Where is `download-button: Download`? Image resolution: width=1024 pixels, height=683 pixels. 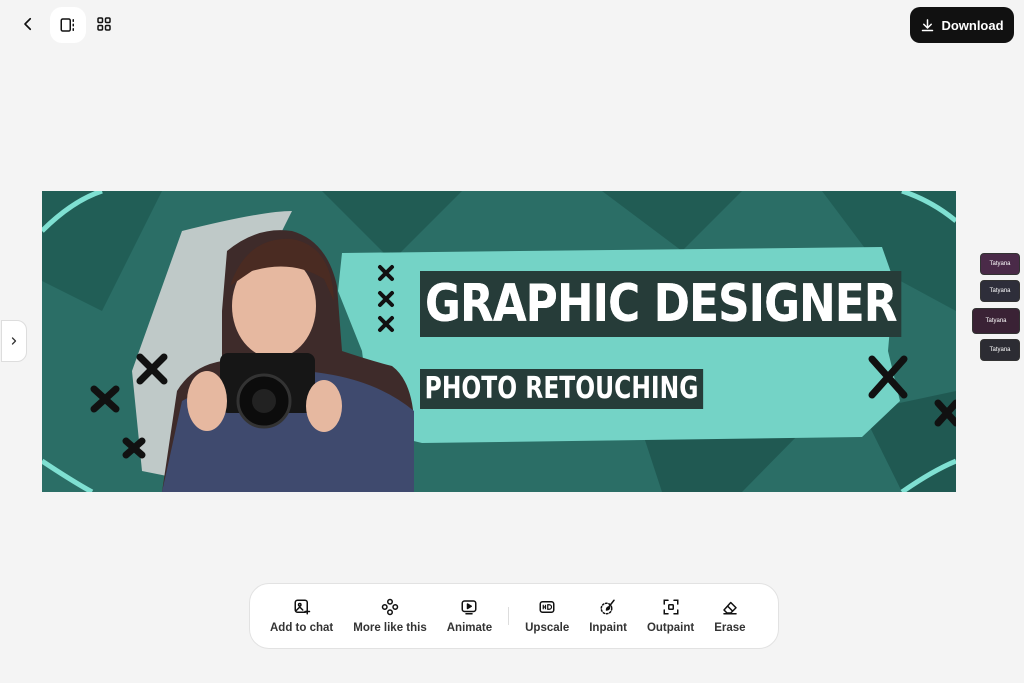
download-button: Download is located at coordinates (962, 25).